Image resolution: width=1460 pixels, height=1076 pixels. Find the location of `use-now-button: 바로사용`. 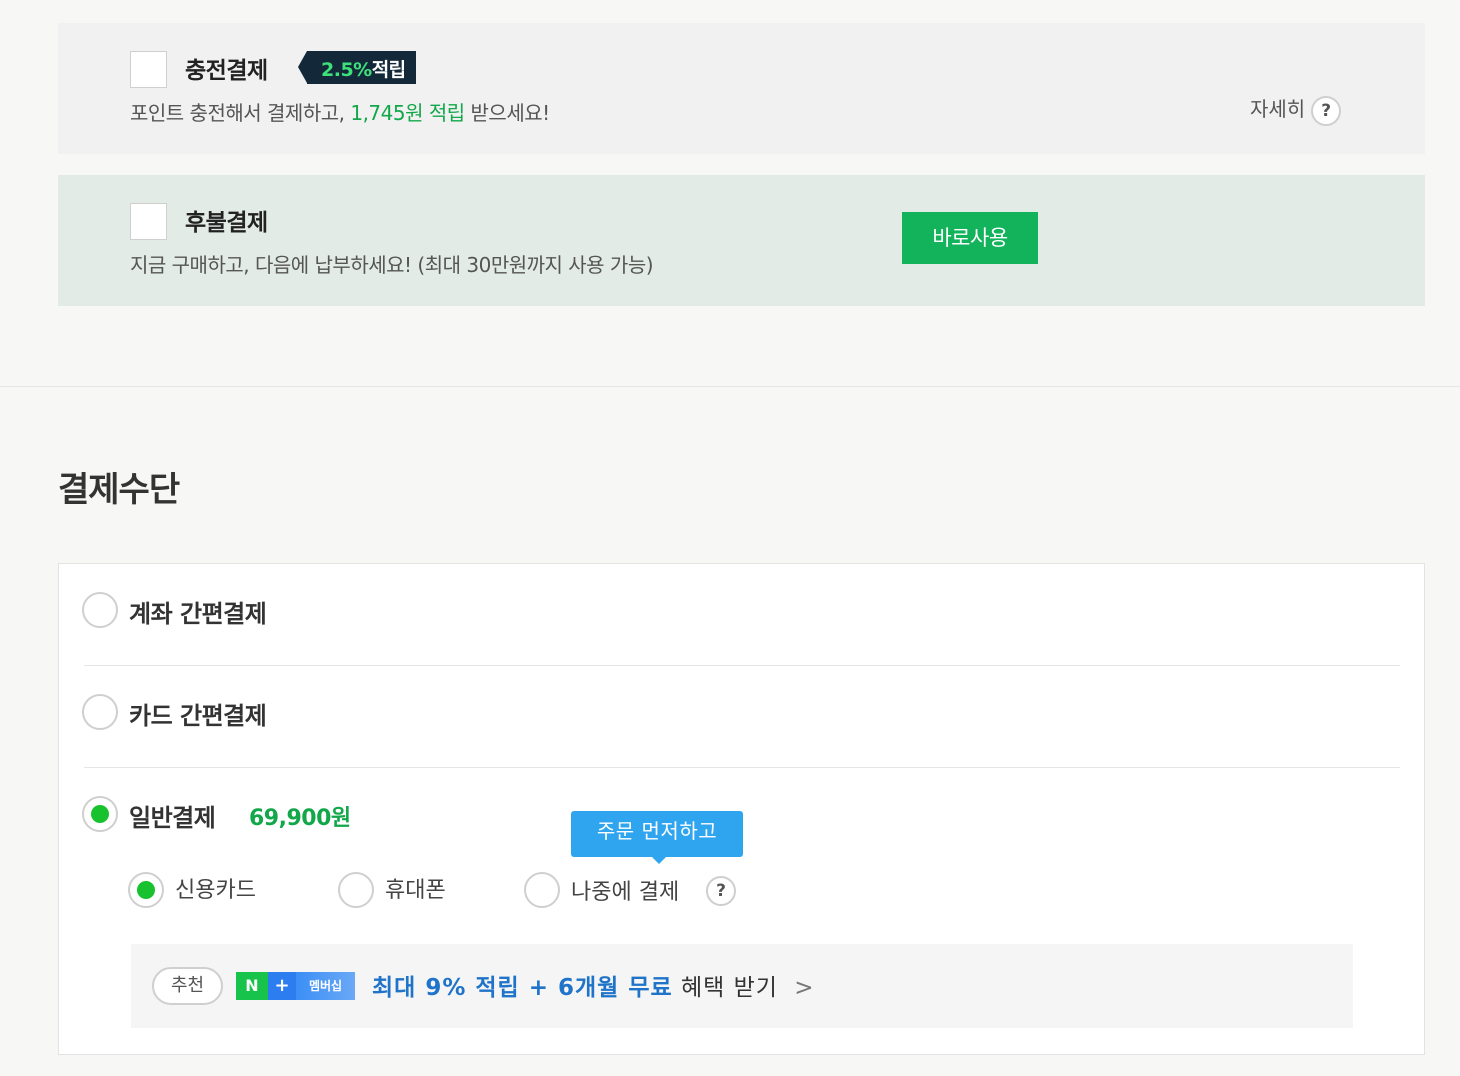

use-now-button: 바로사용 is located at coordinates (970, 238).